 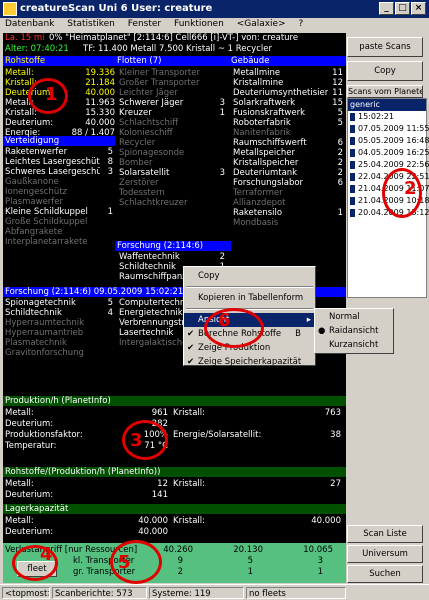 I want to click on scans-vom-planeten-button: Scans vom Planeten, so click(x=385, y=91).